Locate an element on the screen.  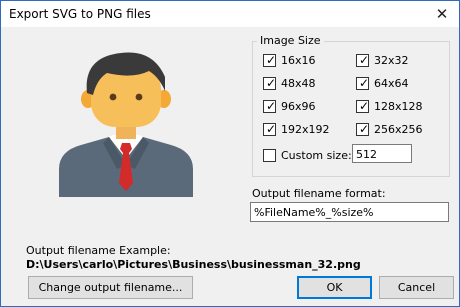
title-bar: Export SVG to PNG files ✕ is located at coordinates (230, 14).